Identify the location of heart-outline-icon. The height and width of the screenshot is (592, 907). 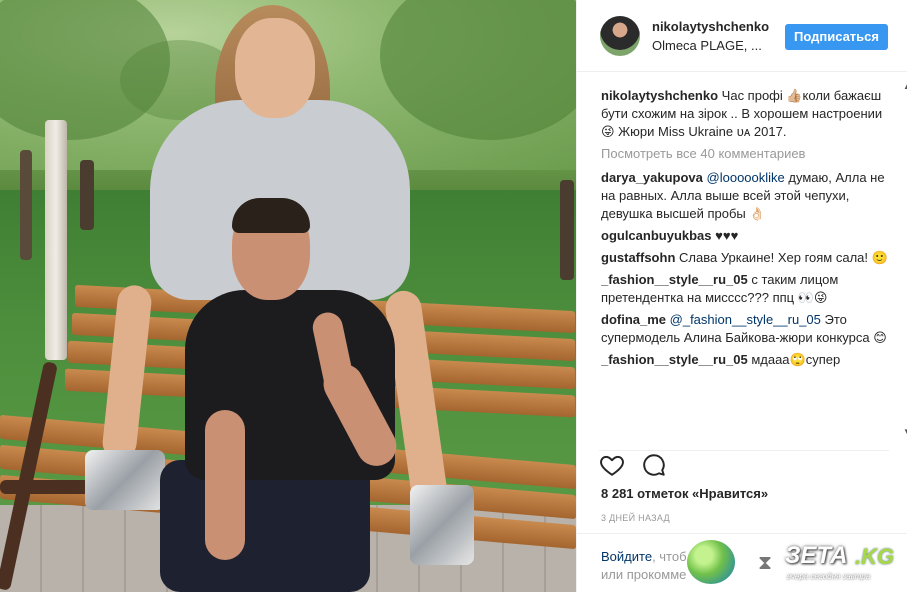
(612, 465).